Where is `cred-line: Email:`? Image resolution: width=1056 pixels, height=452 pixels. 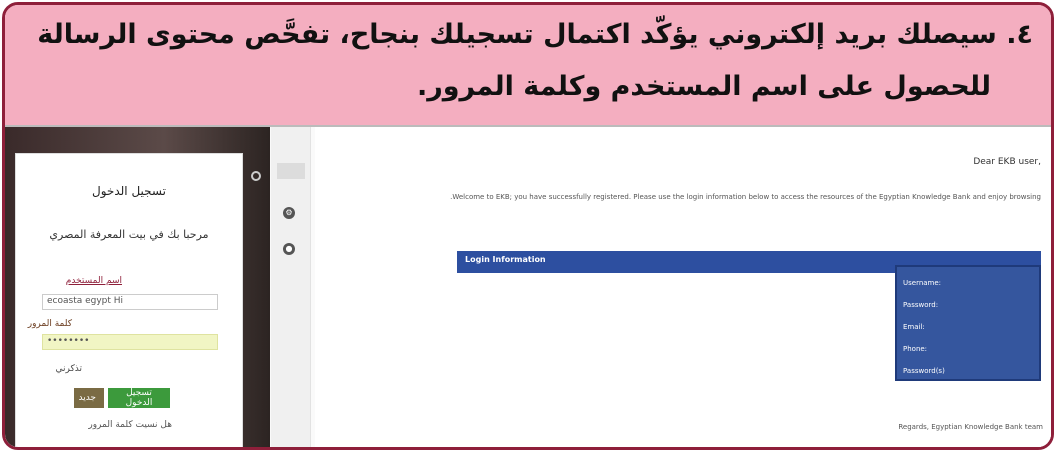
cred-line: Email: is located at coordinates (914, 327).